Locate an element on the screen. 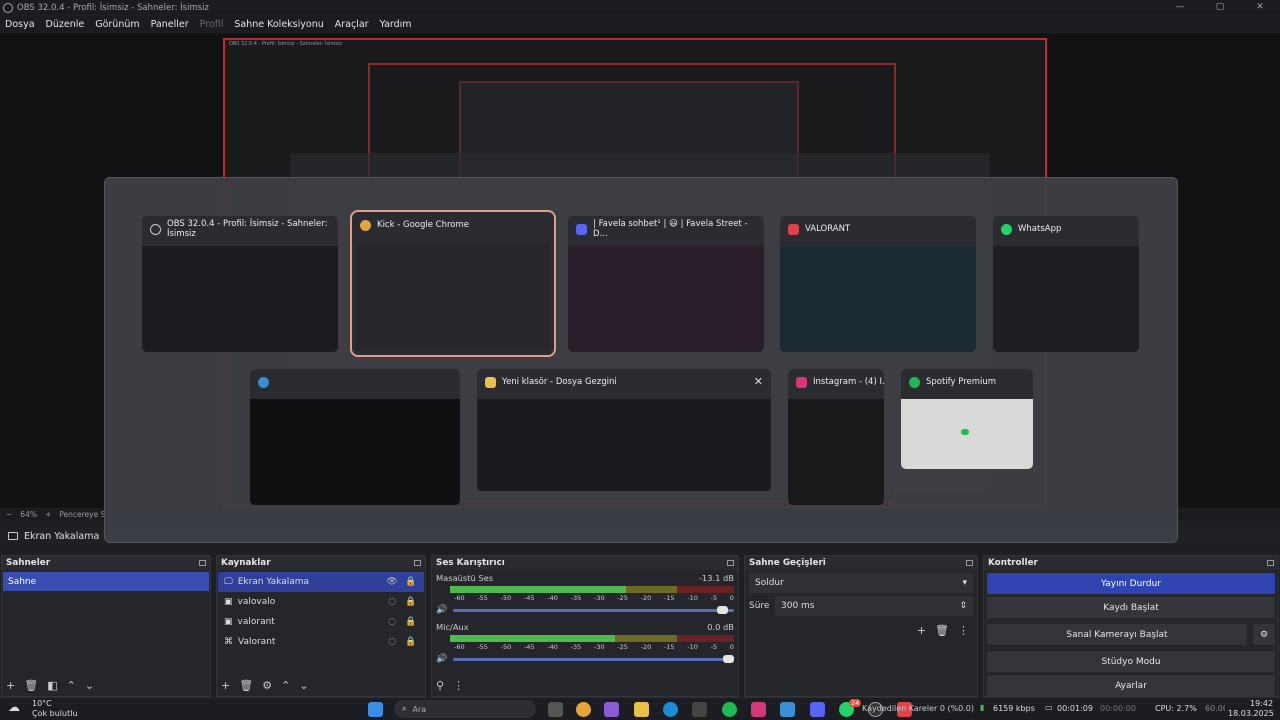 The height and width of the screenshot is (720, 1280). studio-mode-button: Stüdyo Modu is located at coordinates (1131, 661).